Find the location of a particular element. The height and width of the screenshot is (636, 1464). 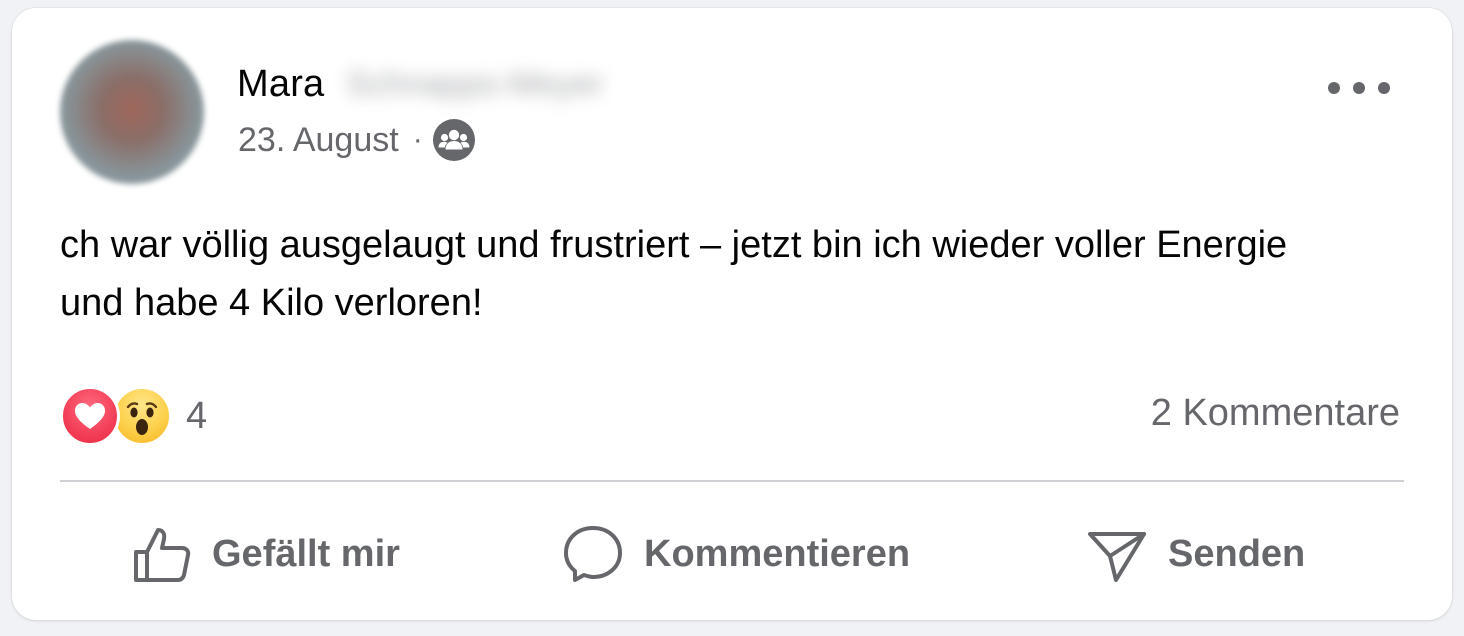

post-date: 23. August is located at coordinates (318, 140).